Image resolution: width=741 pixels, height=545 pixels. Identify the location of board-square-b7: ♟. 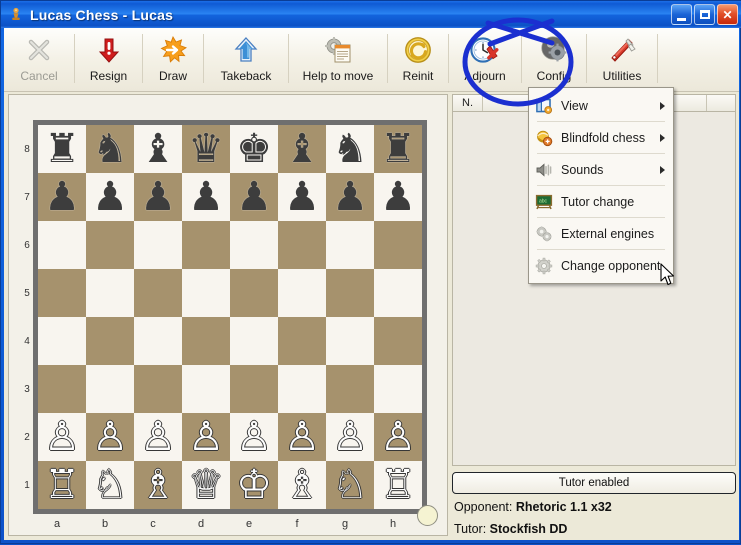
(110, 197).